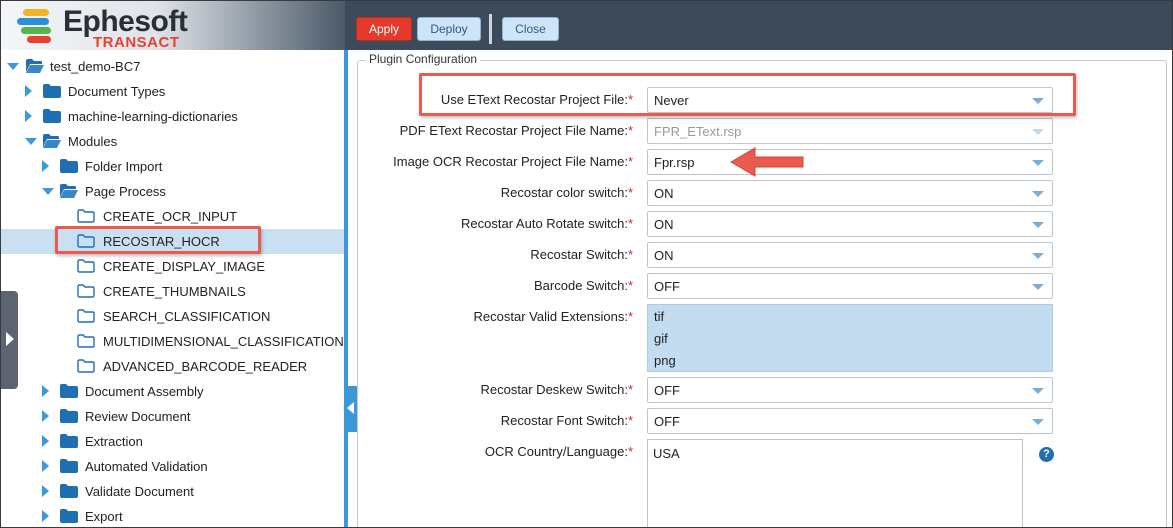  I want to click on apply-button: Apply, so click(384, 29).